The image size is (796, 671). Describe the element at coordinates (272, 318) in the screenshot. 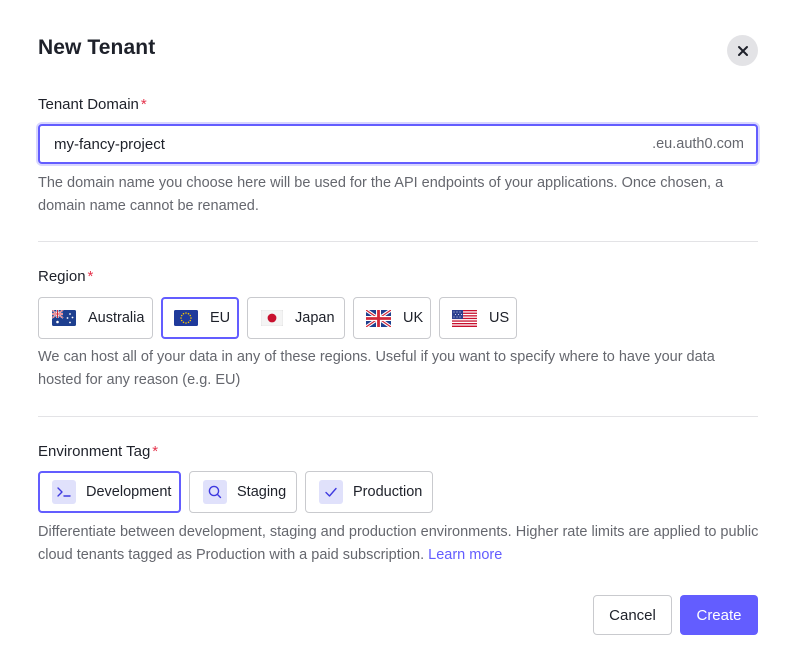

I see `japan-flag-icon` at that location.